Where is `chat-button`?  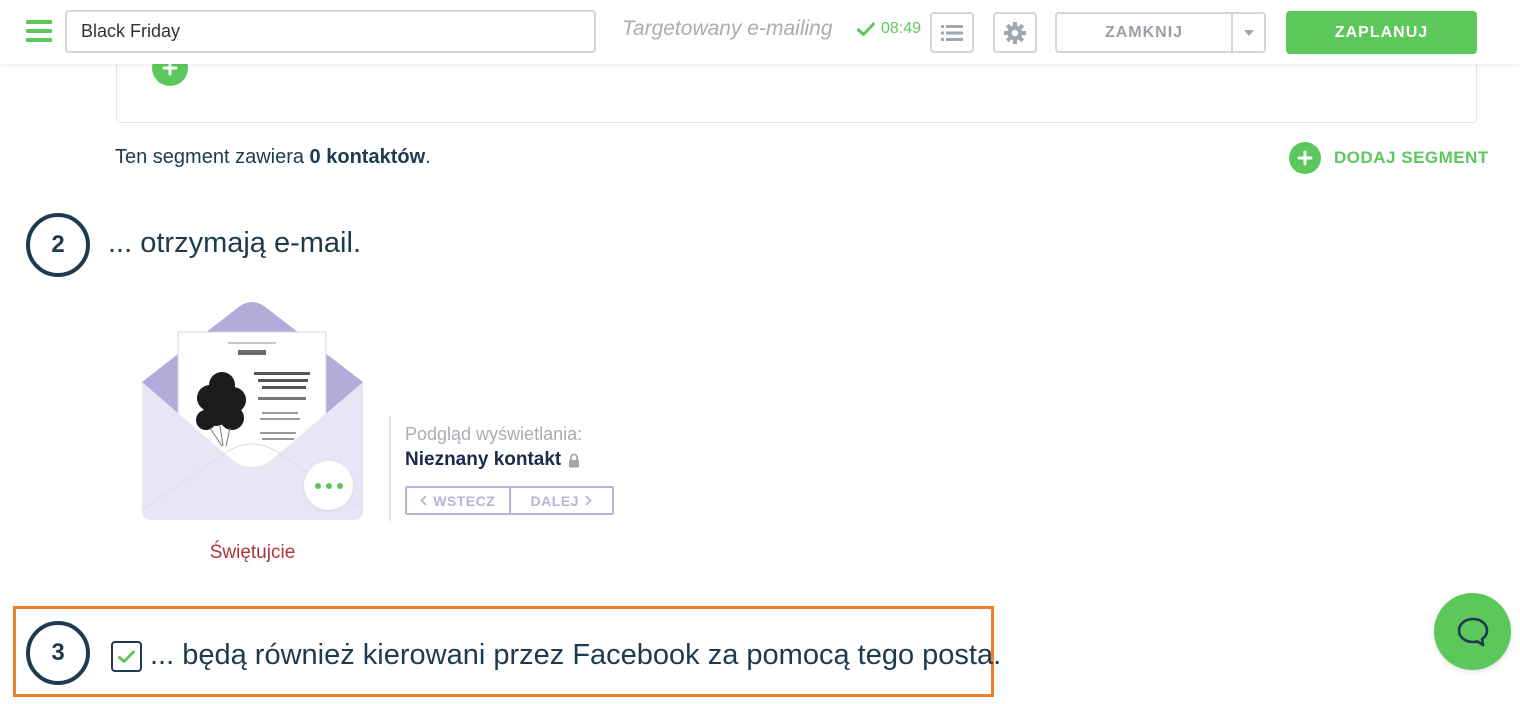
chat-button is located at coordinates (1472, 631).